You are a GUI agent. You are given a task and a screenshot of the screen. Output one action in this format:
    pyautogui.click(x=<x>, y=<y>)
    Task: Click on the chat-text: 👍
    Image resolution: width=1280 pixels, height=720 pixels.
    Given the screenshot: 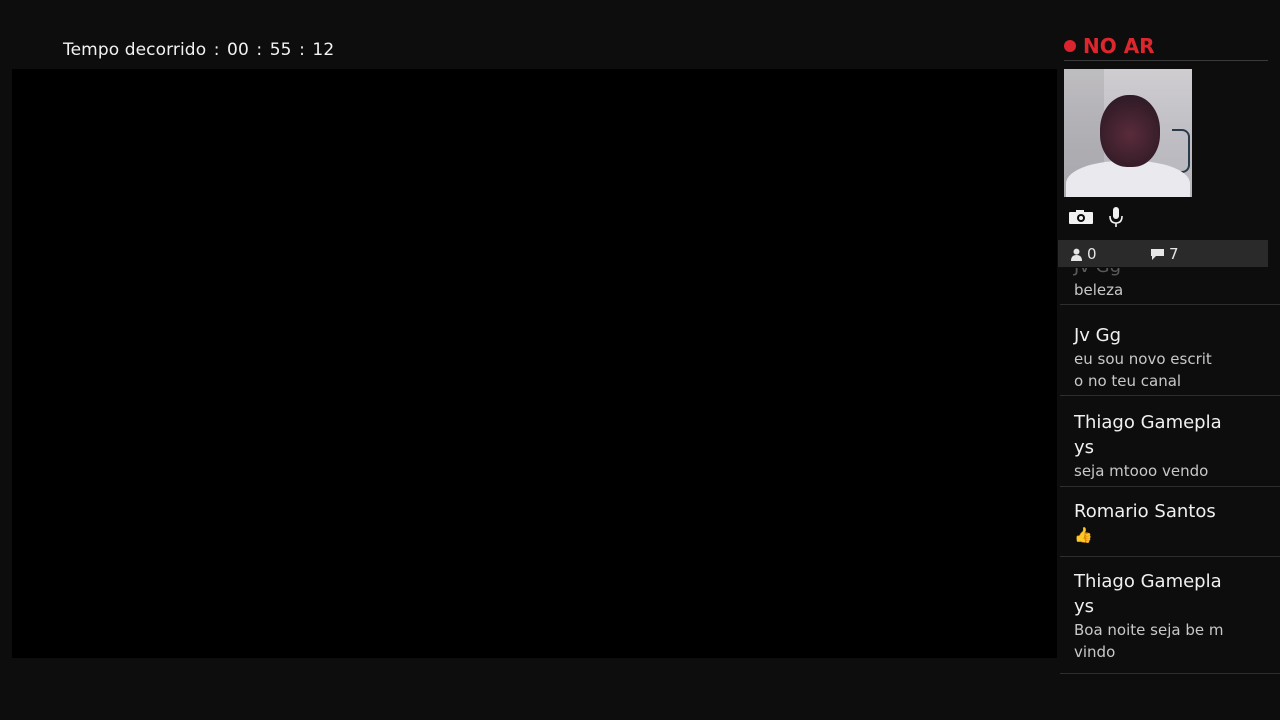 What is the action you would take?
    pyautogui.click(x=1083, y=535)
    